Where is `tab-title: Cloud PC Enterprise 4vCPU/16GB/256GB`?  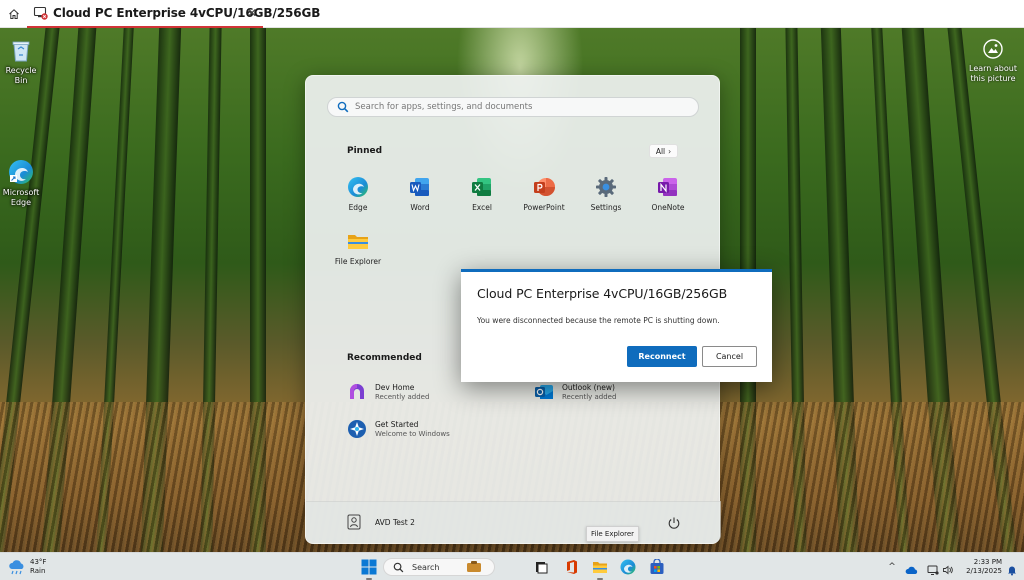 tab-title: Cloud PC Enterprise 4vCPU/16GB/256GB is located at coordinates (187, 13).